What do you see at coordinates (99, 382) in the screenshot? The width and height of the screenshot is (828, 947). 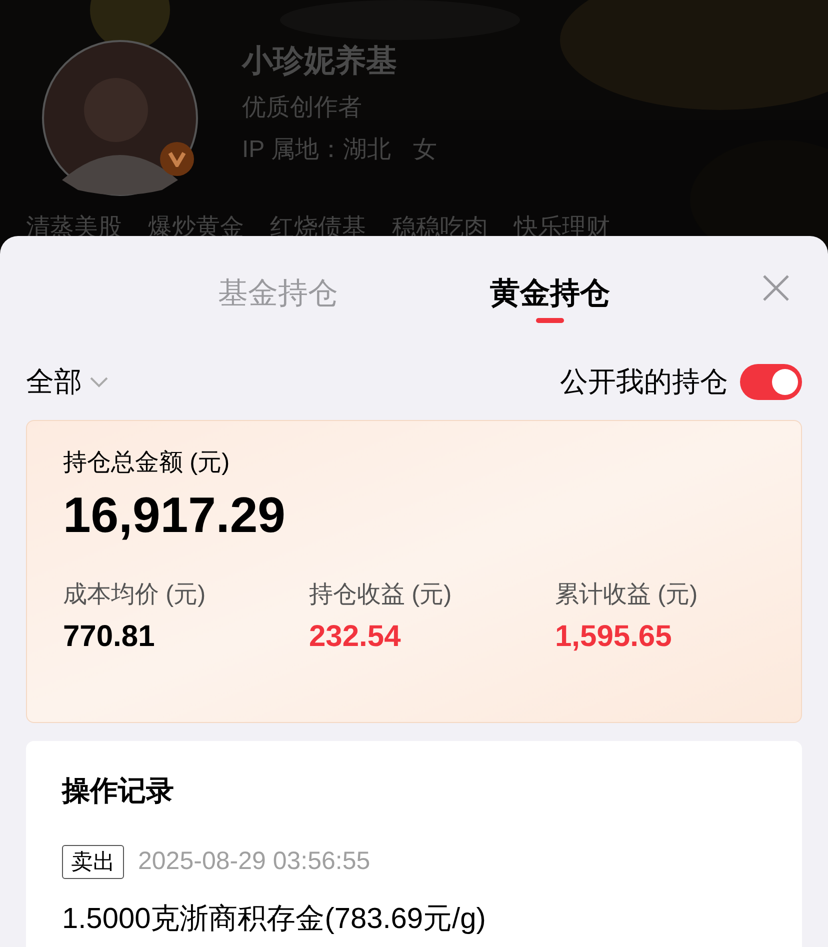 I see `chevron-down-icon` at bounding box center [99, 382].